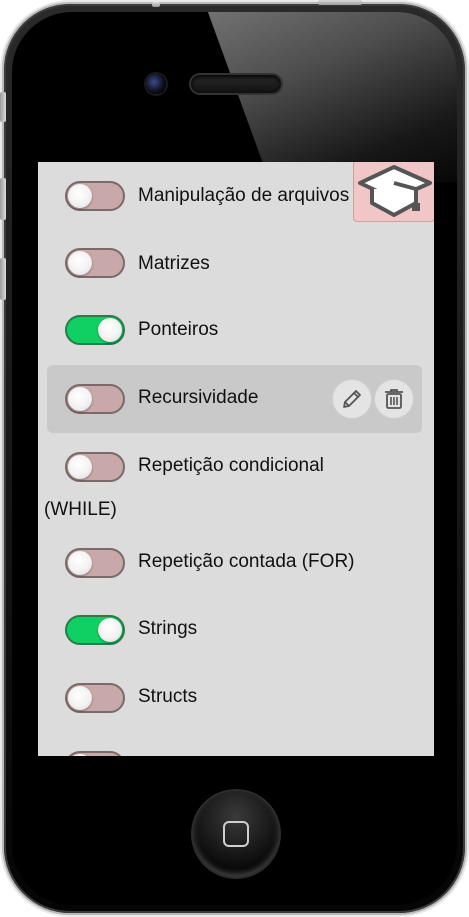  I want to click on topic-label: Matrizes, so click(174, 263).